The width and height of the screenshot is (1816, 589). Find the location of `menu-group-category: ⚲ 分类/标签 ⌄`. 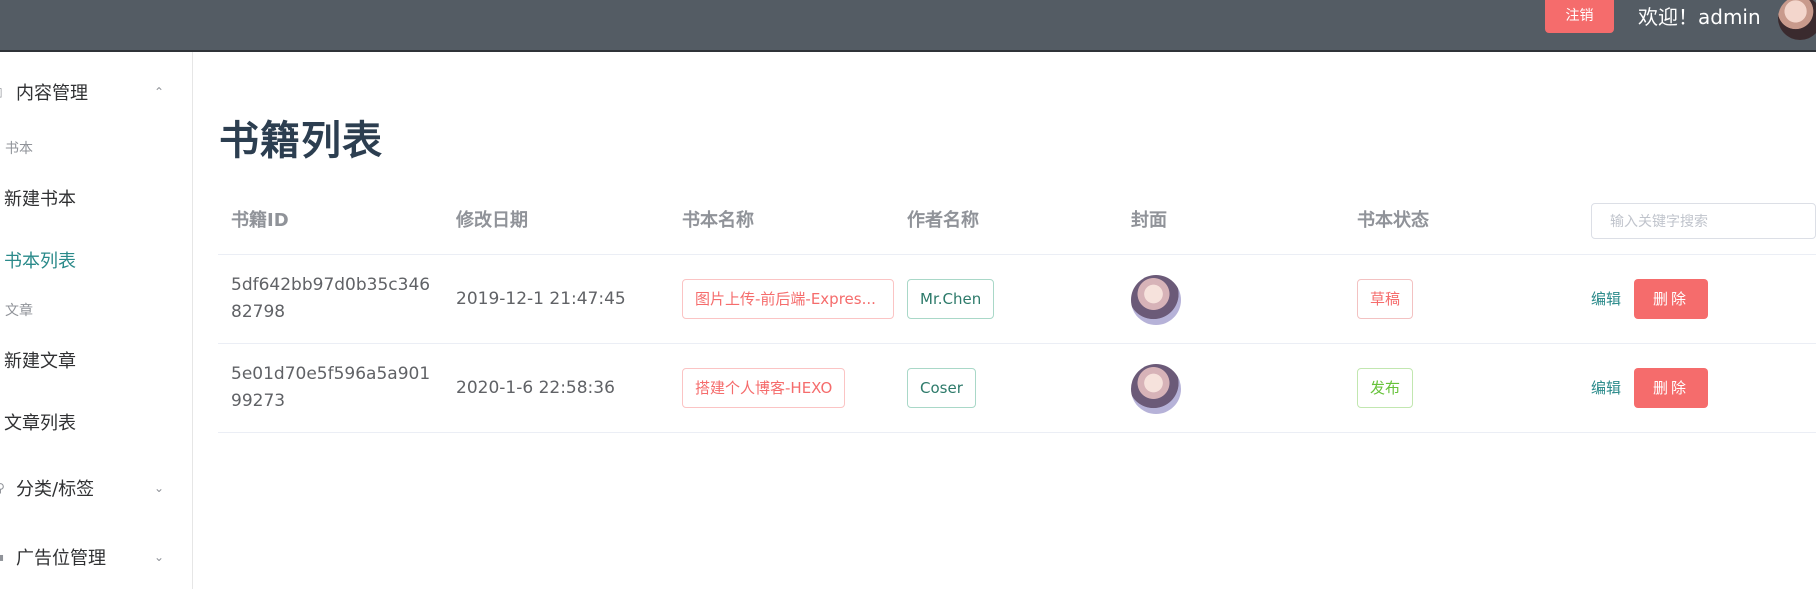

menu-group-category: ⚲ 分类/标签 ⌄ is located at coordinates (96, 488).